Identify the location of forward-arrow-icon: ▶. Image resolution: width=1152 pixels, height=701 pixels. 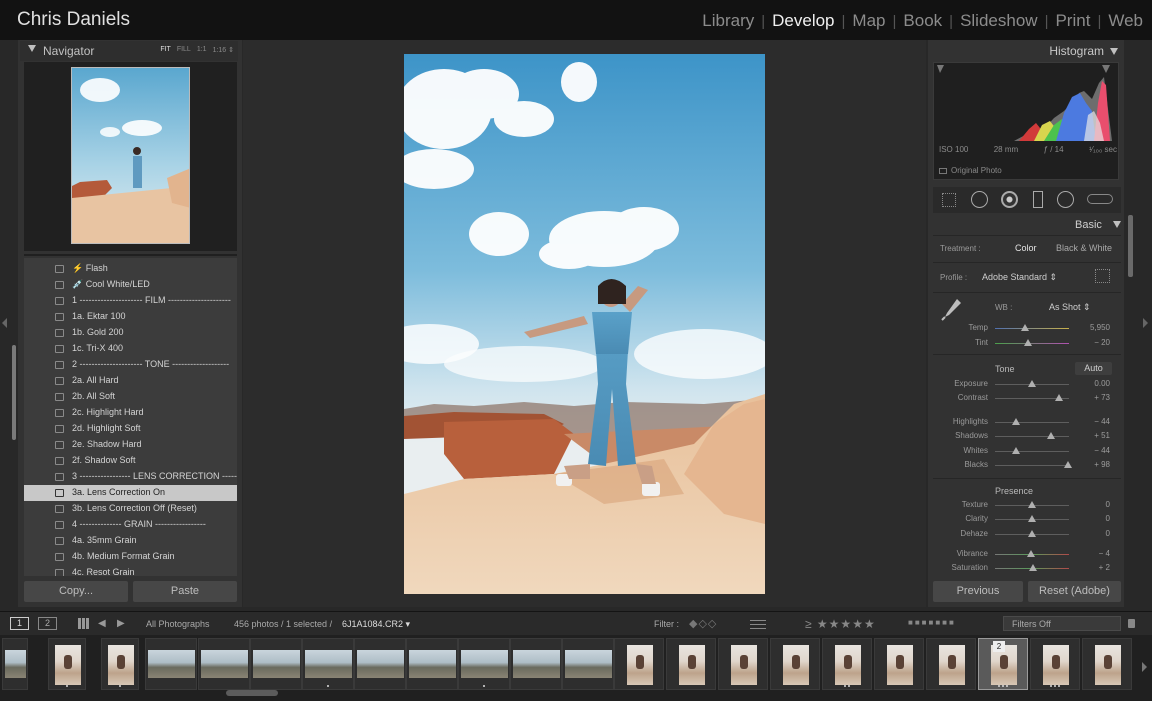
(121, 623).